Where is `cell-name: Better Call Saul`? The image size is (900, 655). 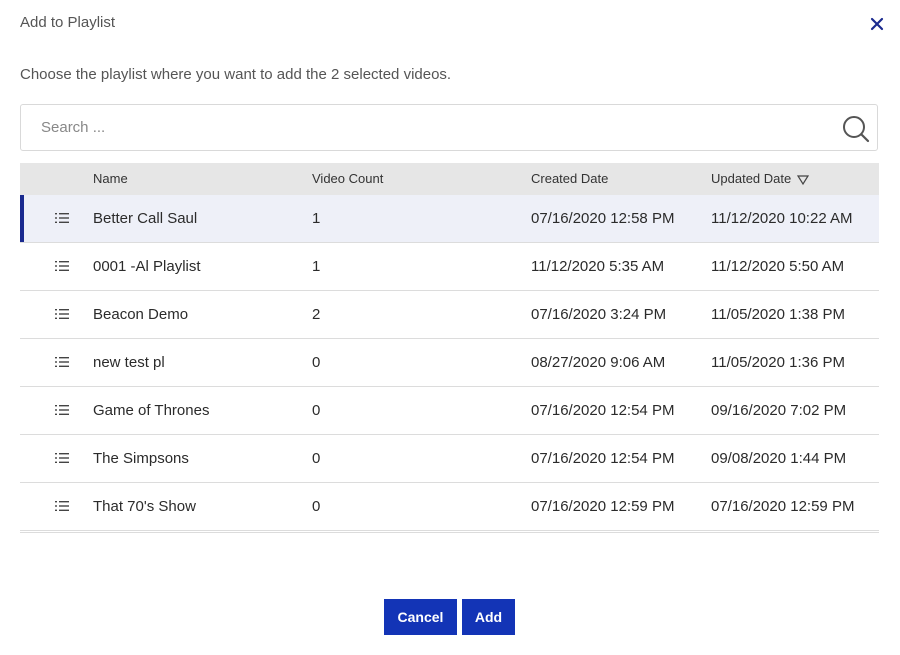
cell-name: Better Call Saul is located at coordinates (145, 218).